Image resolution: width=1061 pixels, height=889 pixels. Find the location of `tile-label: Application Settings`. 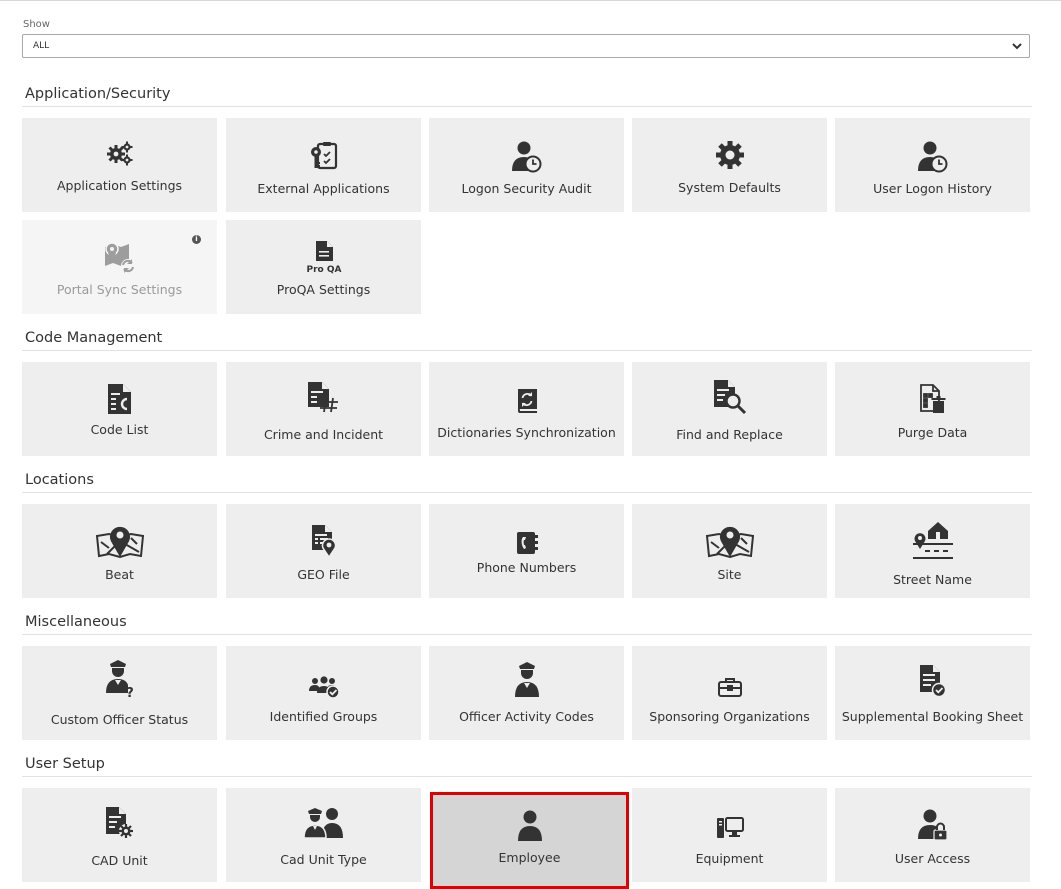

tile-label: Application Settings is located at coordinates (119, 185).